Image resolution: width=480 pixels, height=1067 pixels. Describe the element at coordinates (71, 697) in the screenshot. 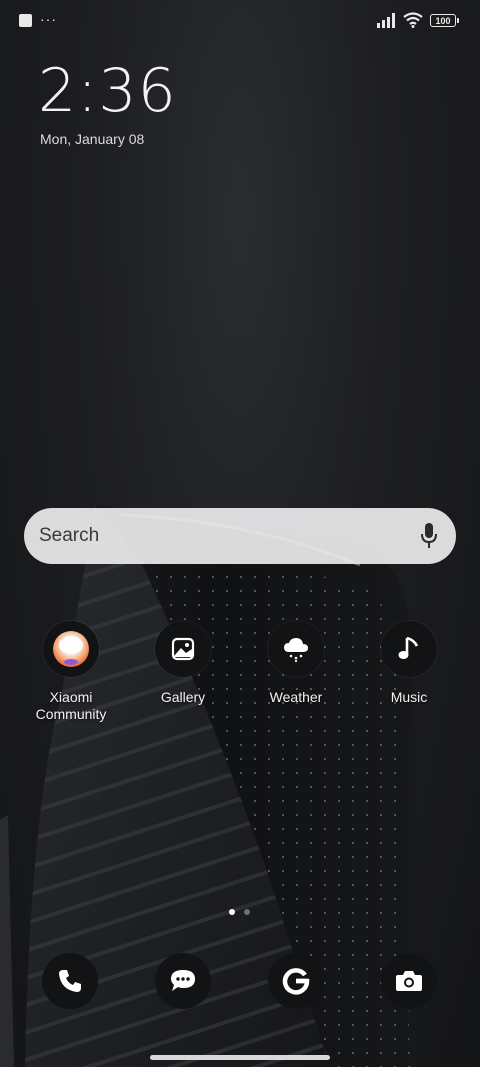

I see `app-label-line1: Xiaomi` at that location.